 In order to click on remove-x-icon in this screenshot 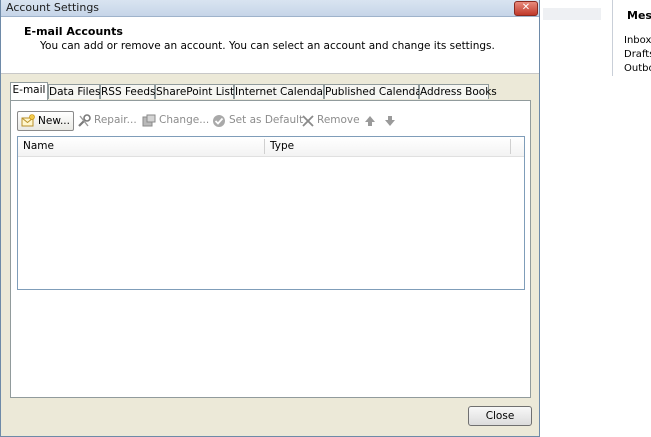, I will do `click(308, 121)`.